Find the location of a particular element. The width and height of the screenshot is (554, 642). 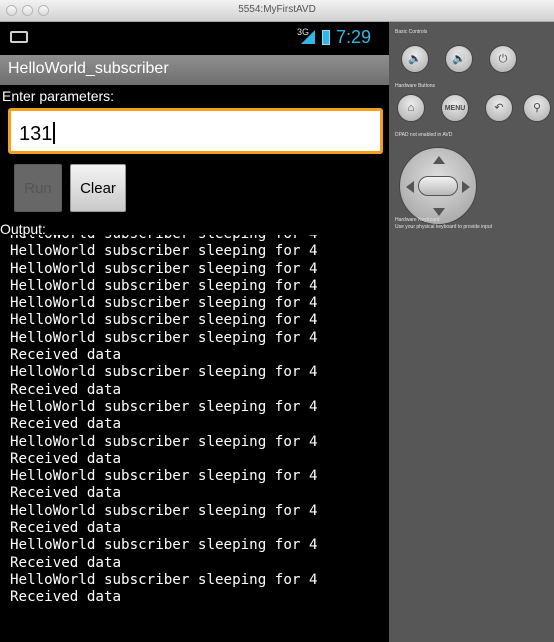

power-button: ⏻ is located at coordinates (503, 59).